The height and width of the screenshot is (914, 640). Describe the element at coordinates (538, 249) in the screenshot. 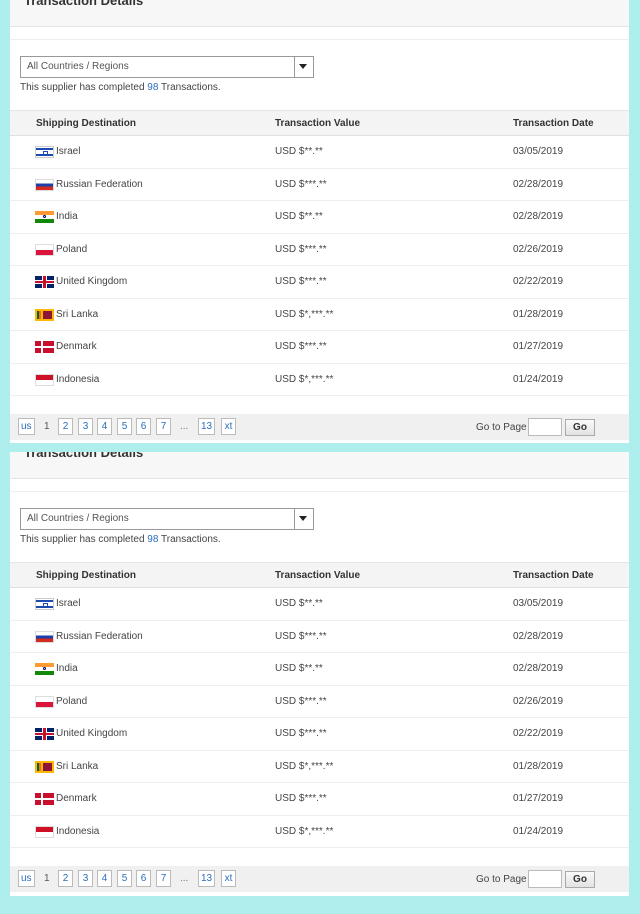

I see `row-date: 02/26/2019` at that location.